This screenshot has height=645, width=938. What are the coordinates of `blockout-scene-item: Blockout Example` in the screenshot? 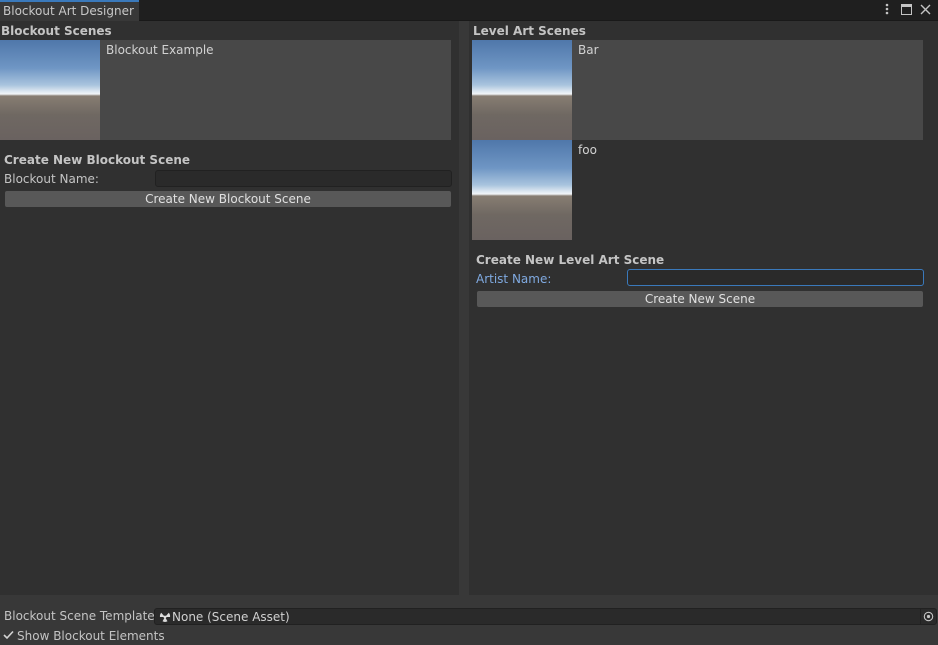 It's located at (225, 90).